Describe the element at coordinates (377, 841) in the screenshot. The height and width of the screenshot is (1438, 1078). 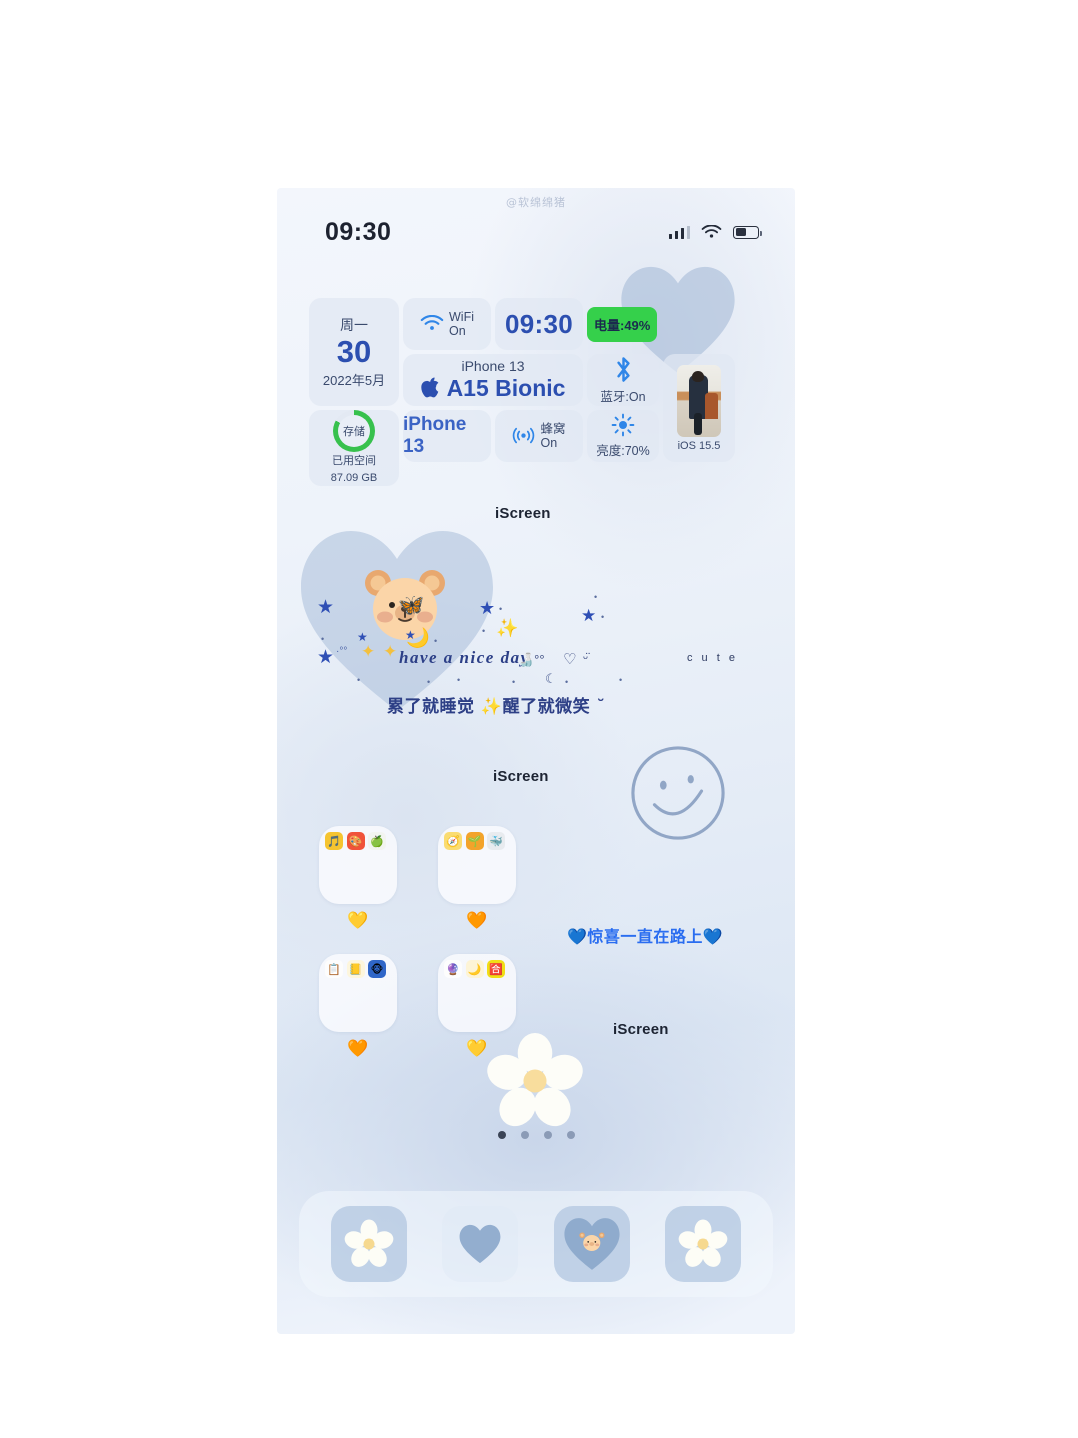
I see `app-yellow-green-icon: 🍏` at that location.